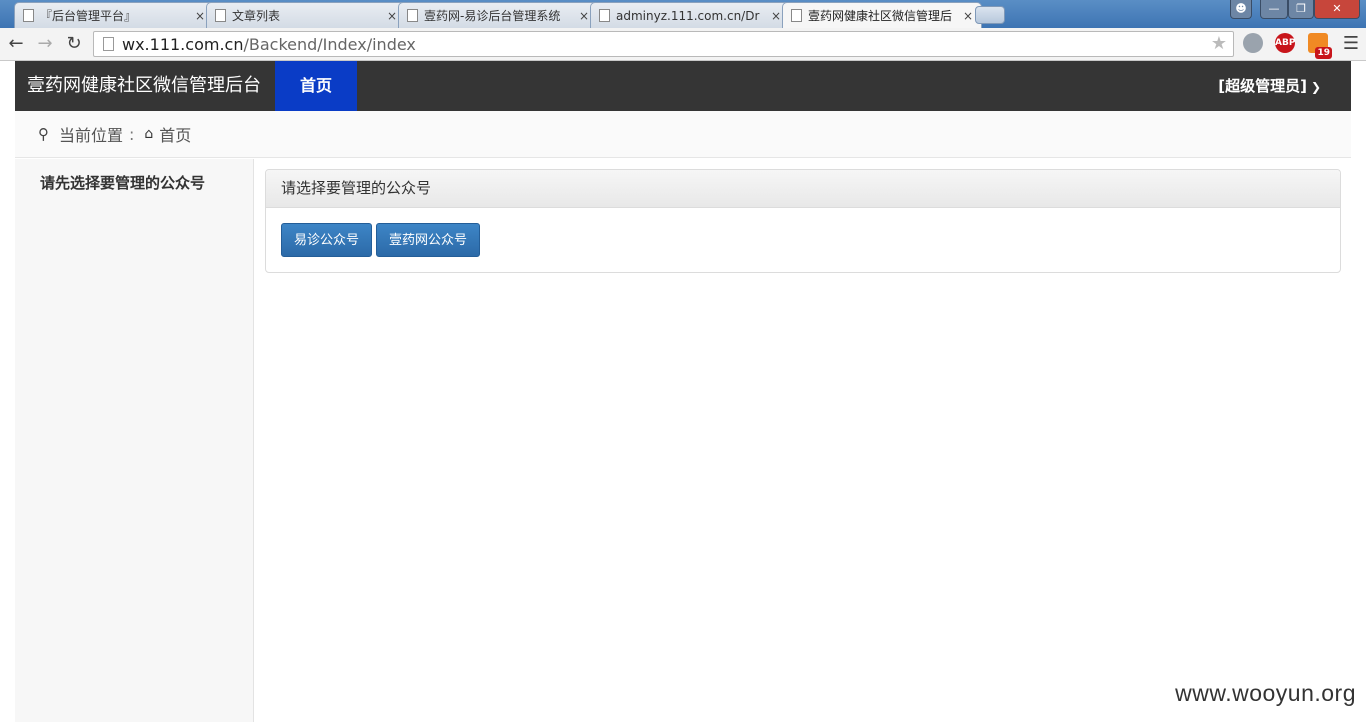  I want to click on panel-title: 请选择要管理的公众号, so click(803, 189).